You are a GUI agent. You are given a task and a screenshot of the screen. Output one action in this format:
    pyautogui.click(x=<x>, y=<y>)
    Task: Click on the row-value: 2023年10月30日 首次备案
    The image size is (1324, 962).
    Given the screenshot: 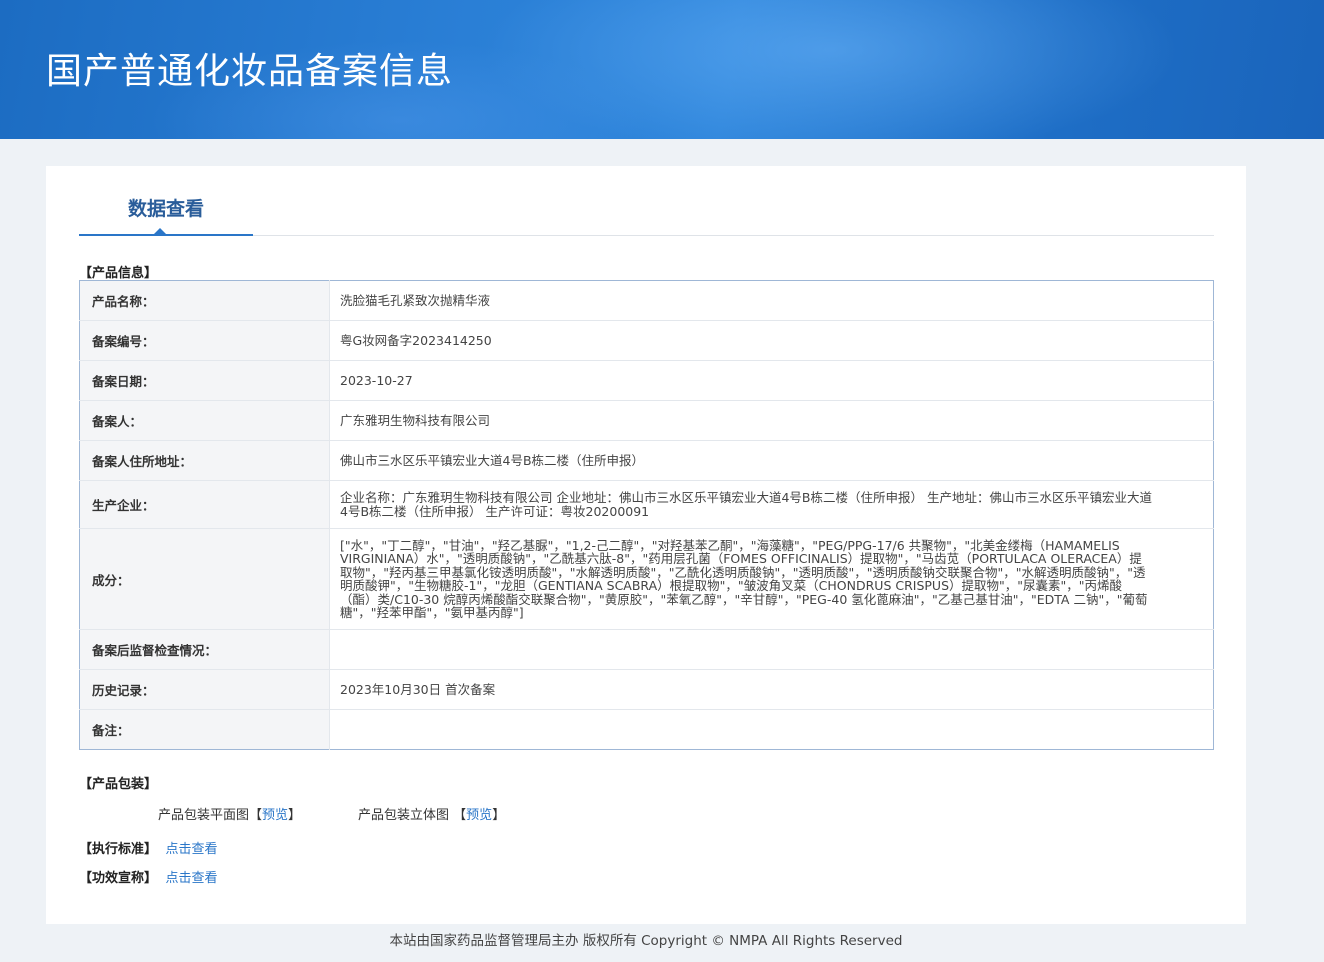 What is the action you would take?
    pyautogui.click(x=771, y=689)
    